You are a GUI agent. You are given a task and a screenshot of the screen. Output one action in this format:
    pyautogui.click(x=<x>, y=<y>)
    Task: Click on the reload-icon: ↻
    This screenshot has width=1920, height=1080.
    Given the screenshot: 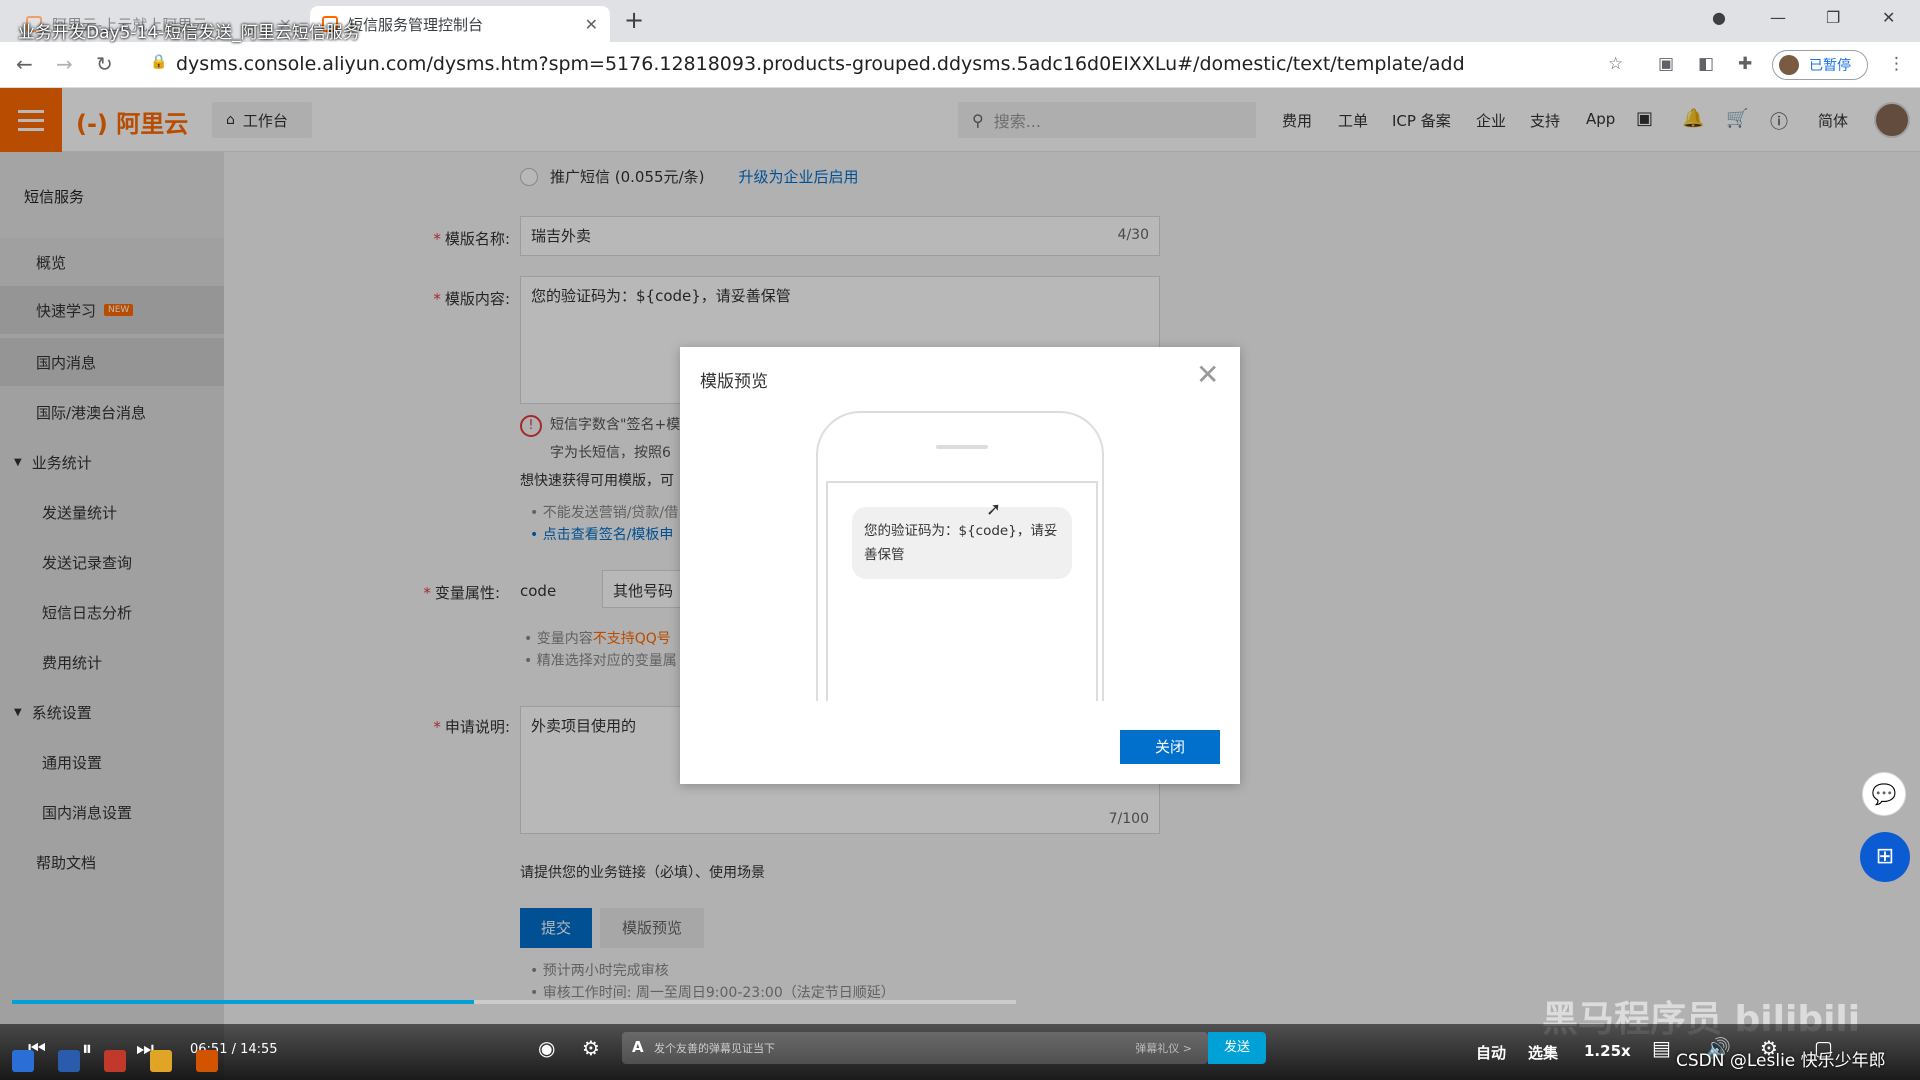 What is the action you would take?
    pyautogui.click(x=104, y=64)
    